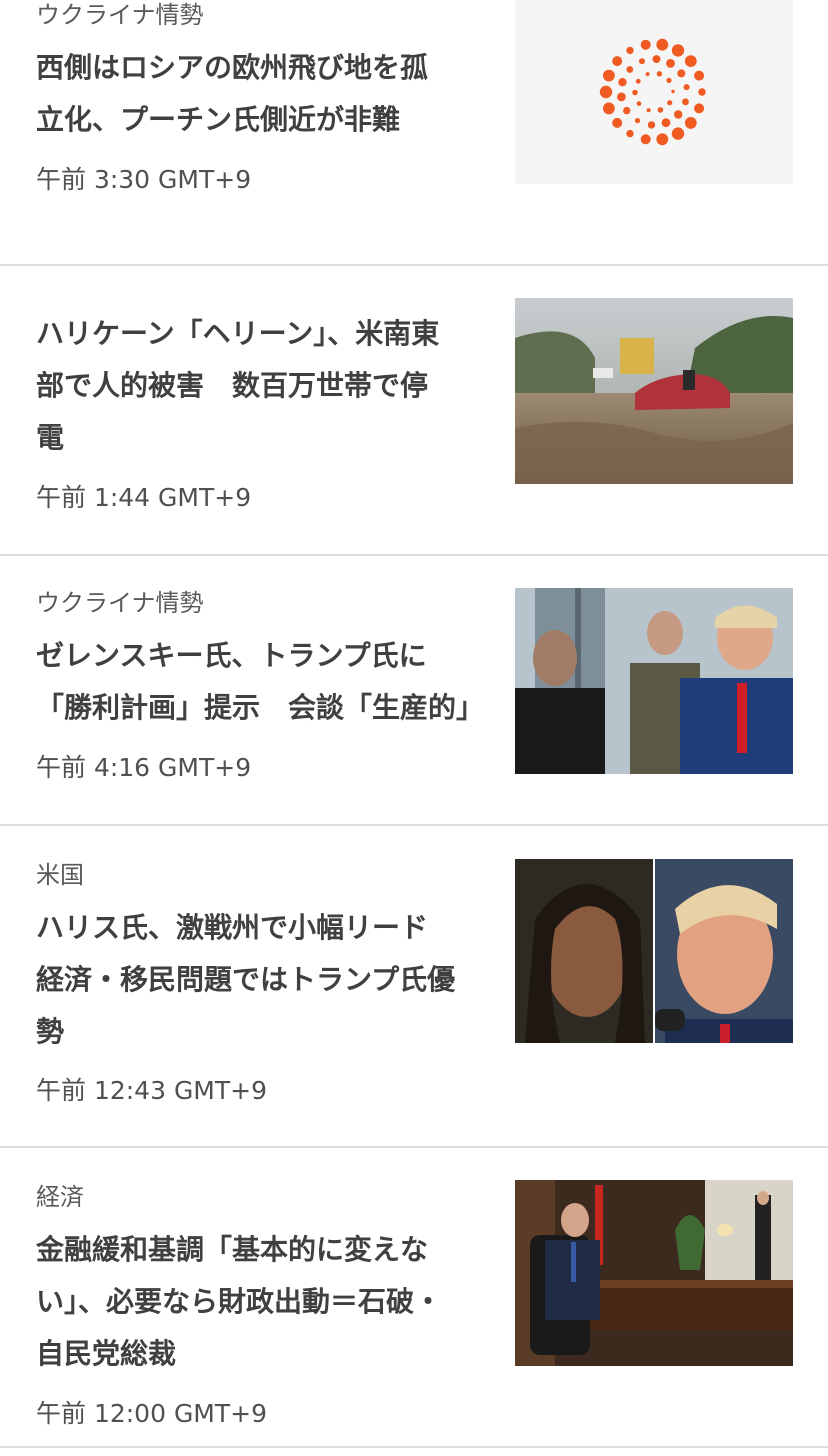 This screenshot has width=828, height=1456. Describe the element at coordinates (246, 979) in the screenshot. I see `headline-line: 経済・移民問題ではトランプ氏優` at that location.